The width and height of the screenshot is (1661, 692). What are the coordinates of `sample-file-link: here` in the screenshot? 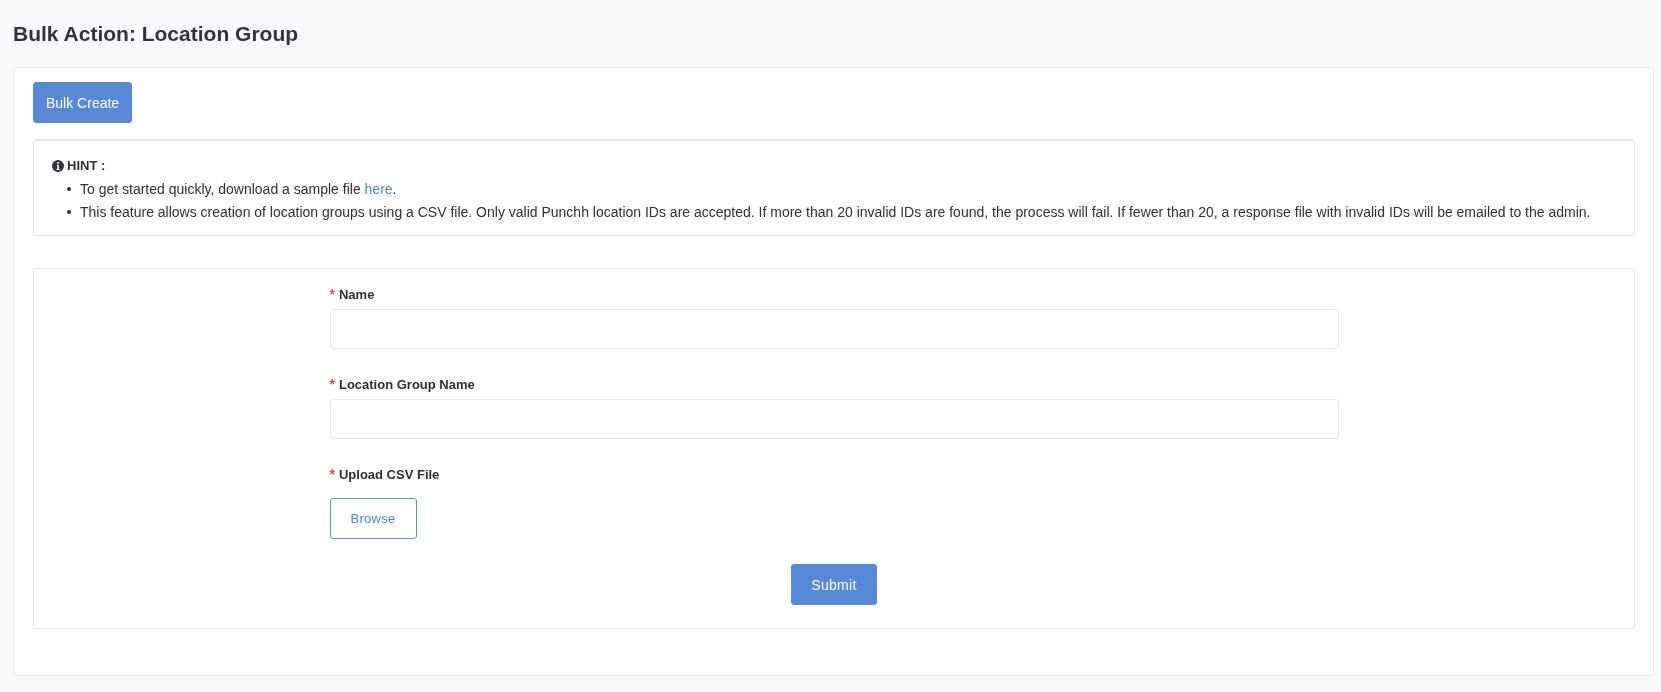 It's located at (378, 188).